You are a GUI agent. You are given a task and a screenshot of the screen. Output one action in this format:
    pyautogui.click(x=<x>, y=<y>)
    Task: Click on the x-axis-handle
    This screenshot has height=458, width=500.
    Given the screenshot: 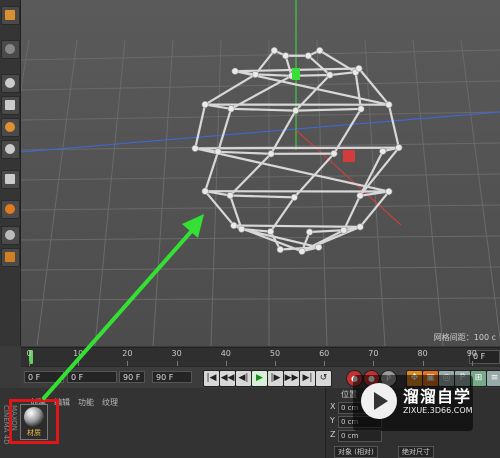 What is the action you would take?
    pyautogui.click(x=349, y=156)
    